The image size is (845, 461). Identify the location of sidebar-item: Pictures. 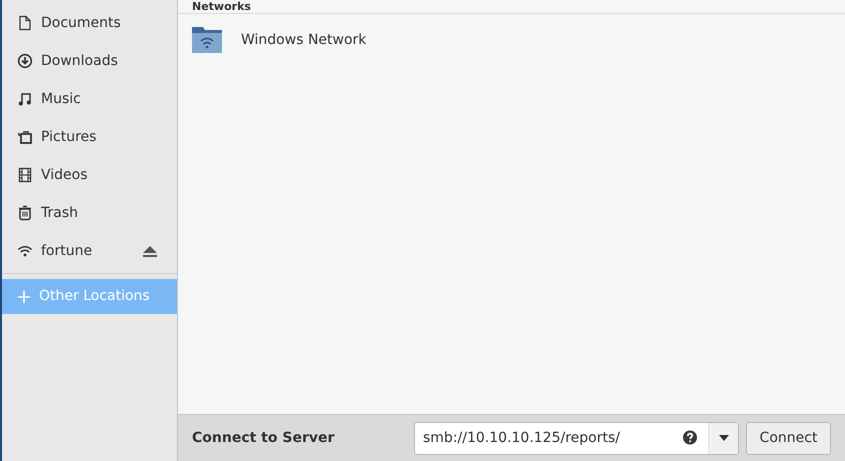
(89, 137).